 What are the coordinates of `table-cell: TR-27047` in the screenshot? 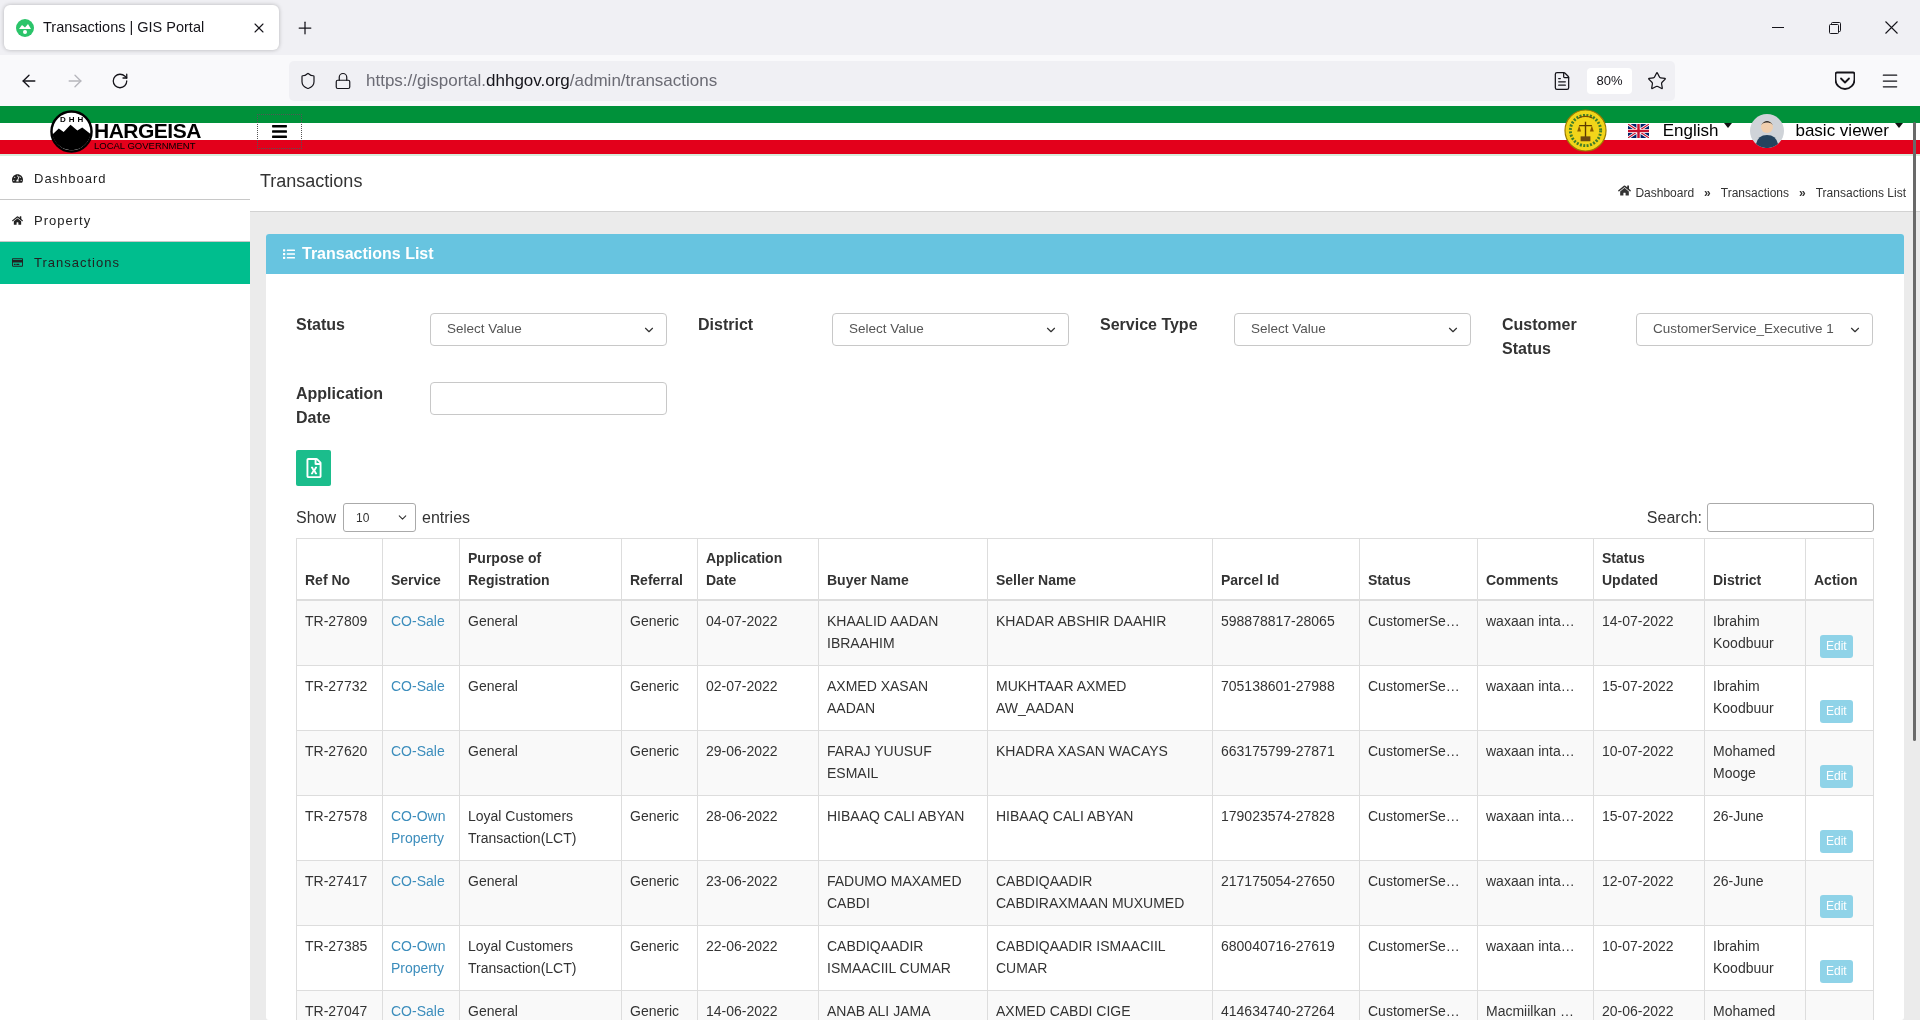 It's located at (339, 1005).